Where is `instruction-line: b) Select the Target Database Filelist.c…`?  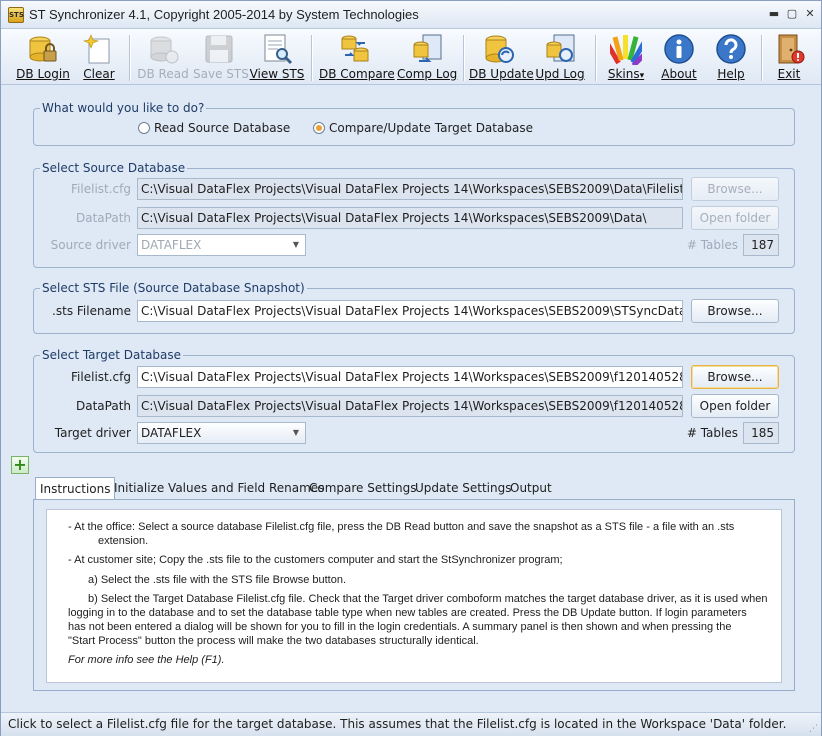
instruction-line: b) Select the Target Database Filelist.c… is located at coordinates (428, 599).